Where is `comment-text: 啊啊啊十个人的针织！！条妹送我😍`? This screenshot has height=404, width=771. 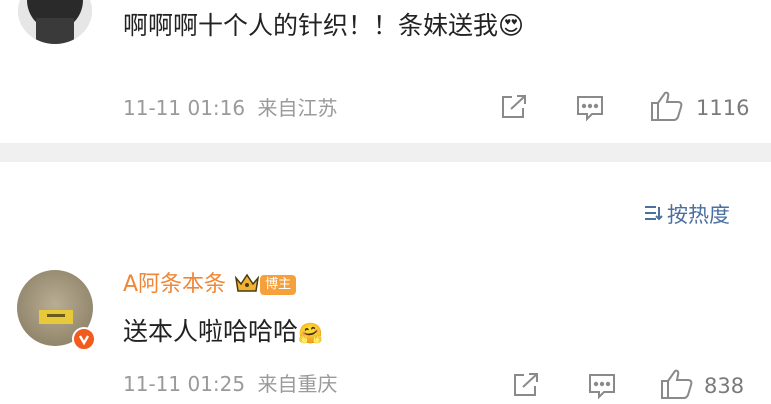
comment-text: 啊啊啊十个人的针织！！条妹送我😍 is located at coordinates (323, 26).